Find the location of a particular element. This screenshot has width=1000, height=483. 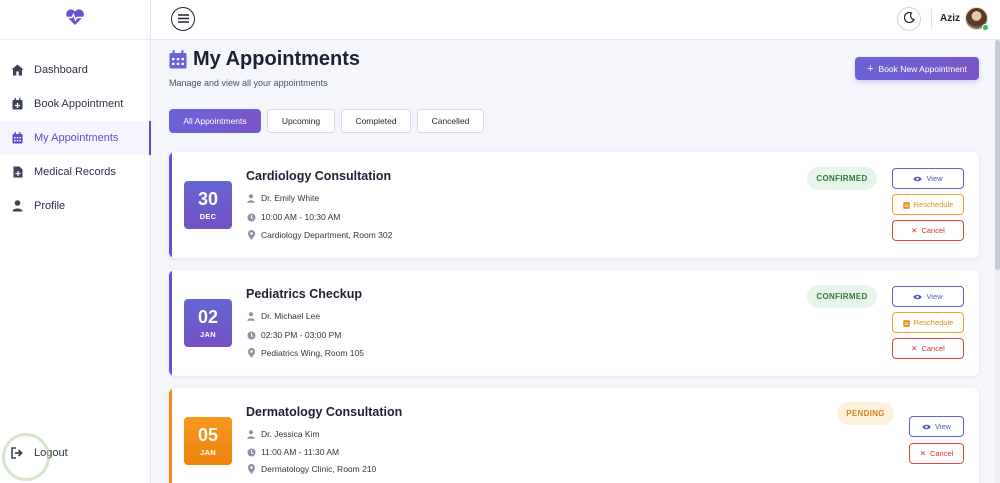

doctor-name: Dr. Jessica Kim is located at coordinates (290, 434).